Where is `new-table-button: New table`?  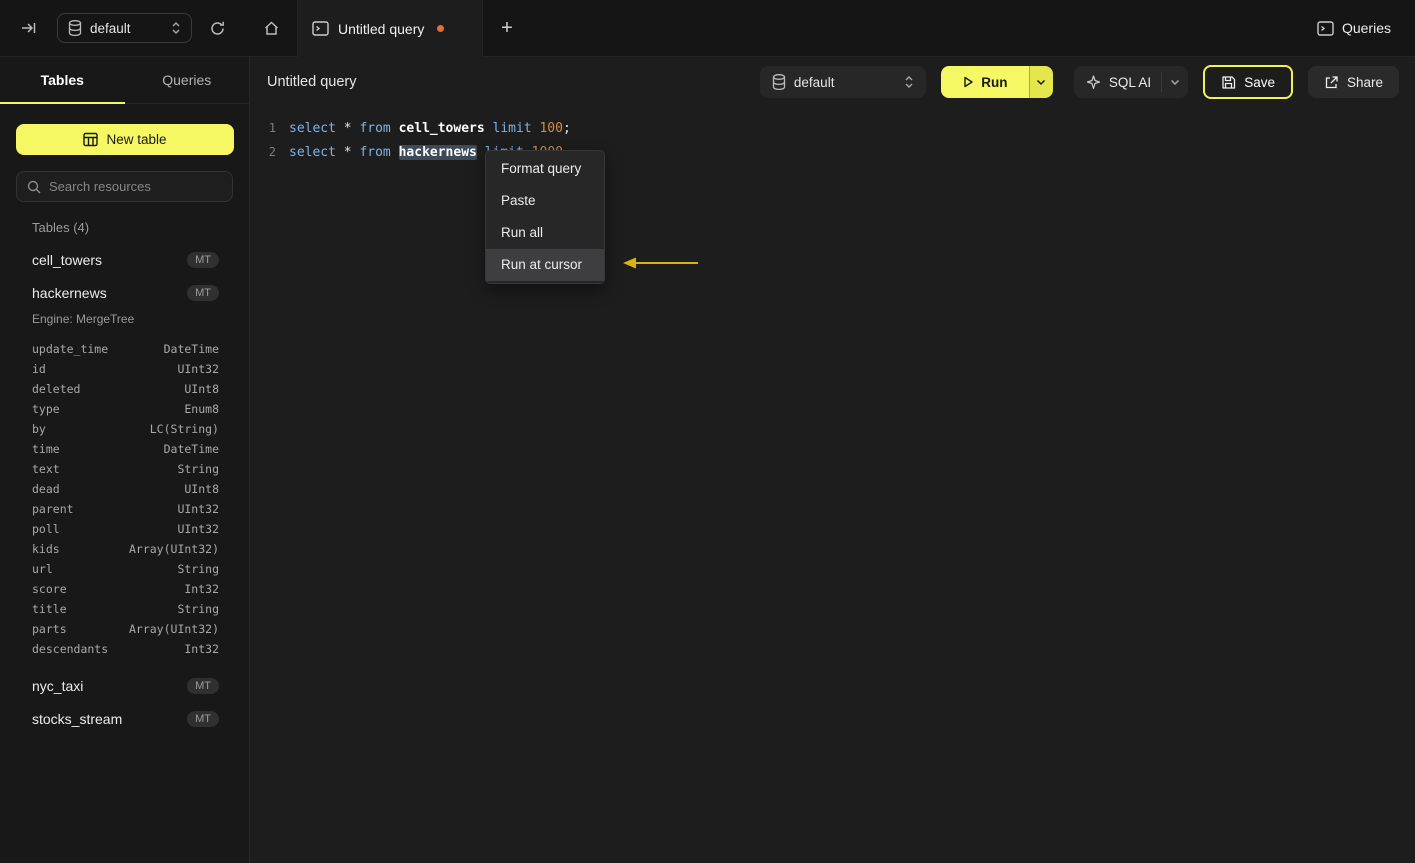
new-table-button: New table is located at coordinates (125, 139).